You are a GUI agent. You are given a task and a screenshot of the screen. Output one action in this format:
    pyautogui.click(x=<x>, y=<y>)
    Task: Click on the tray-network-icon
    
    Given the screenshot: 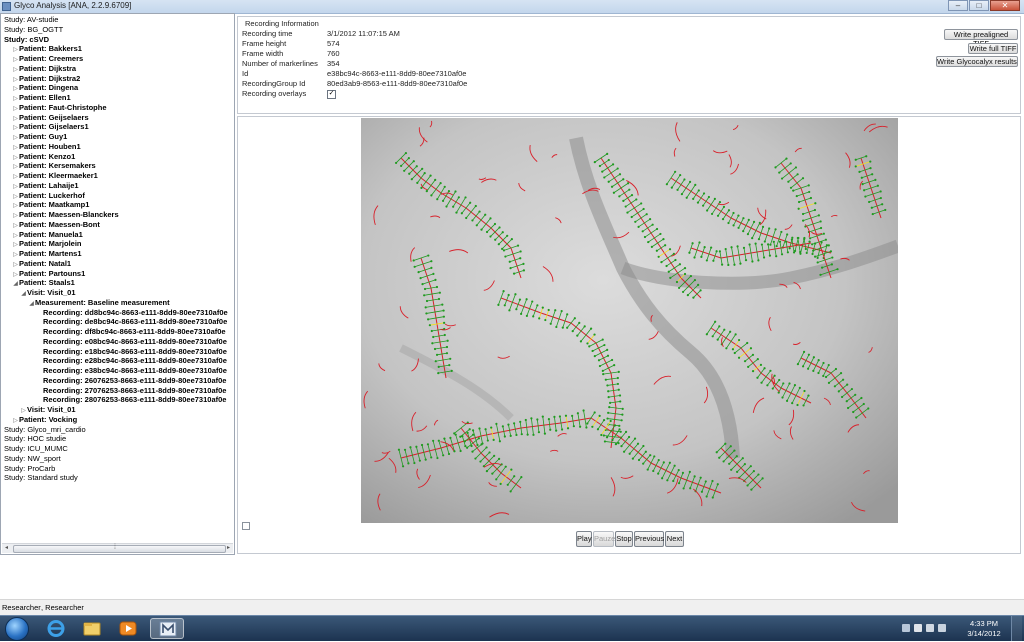 What is the action you would take?
    pyautogui.click(x=930, y=628)
    